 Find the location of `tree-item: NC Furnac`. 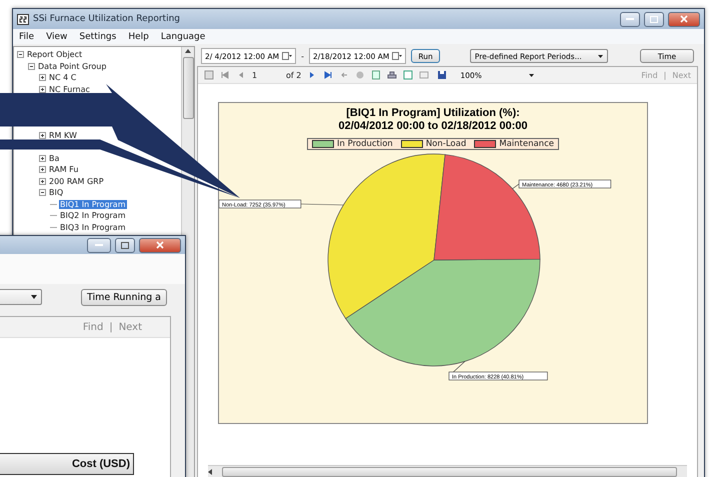

tree-item: NC Furnac is located at coordinates (69, 89).